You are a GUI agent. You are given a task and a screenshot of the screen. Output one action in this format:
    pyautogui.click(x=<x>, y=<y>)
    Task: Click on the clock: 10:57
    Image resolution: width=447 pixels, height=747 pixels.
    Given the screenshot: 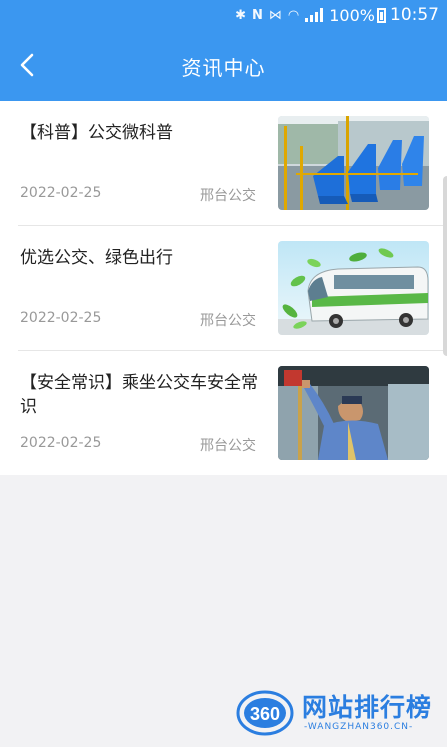 What is the action you would take?
    pyautogui.click(x=414, y=15)
    